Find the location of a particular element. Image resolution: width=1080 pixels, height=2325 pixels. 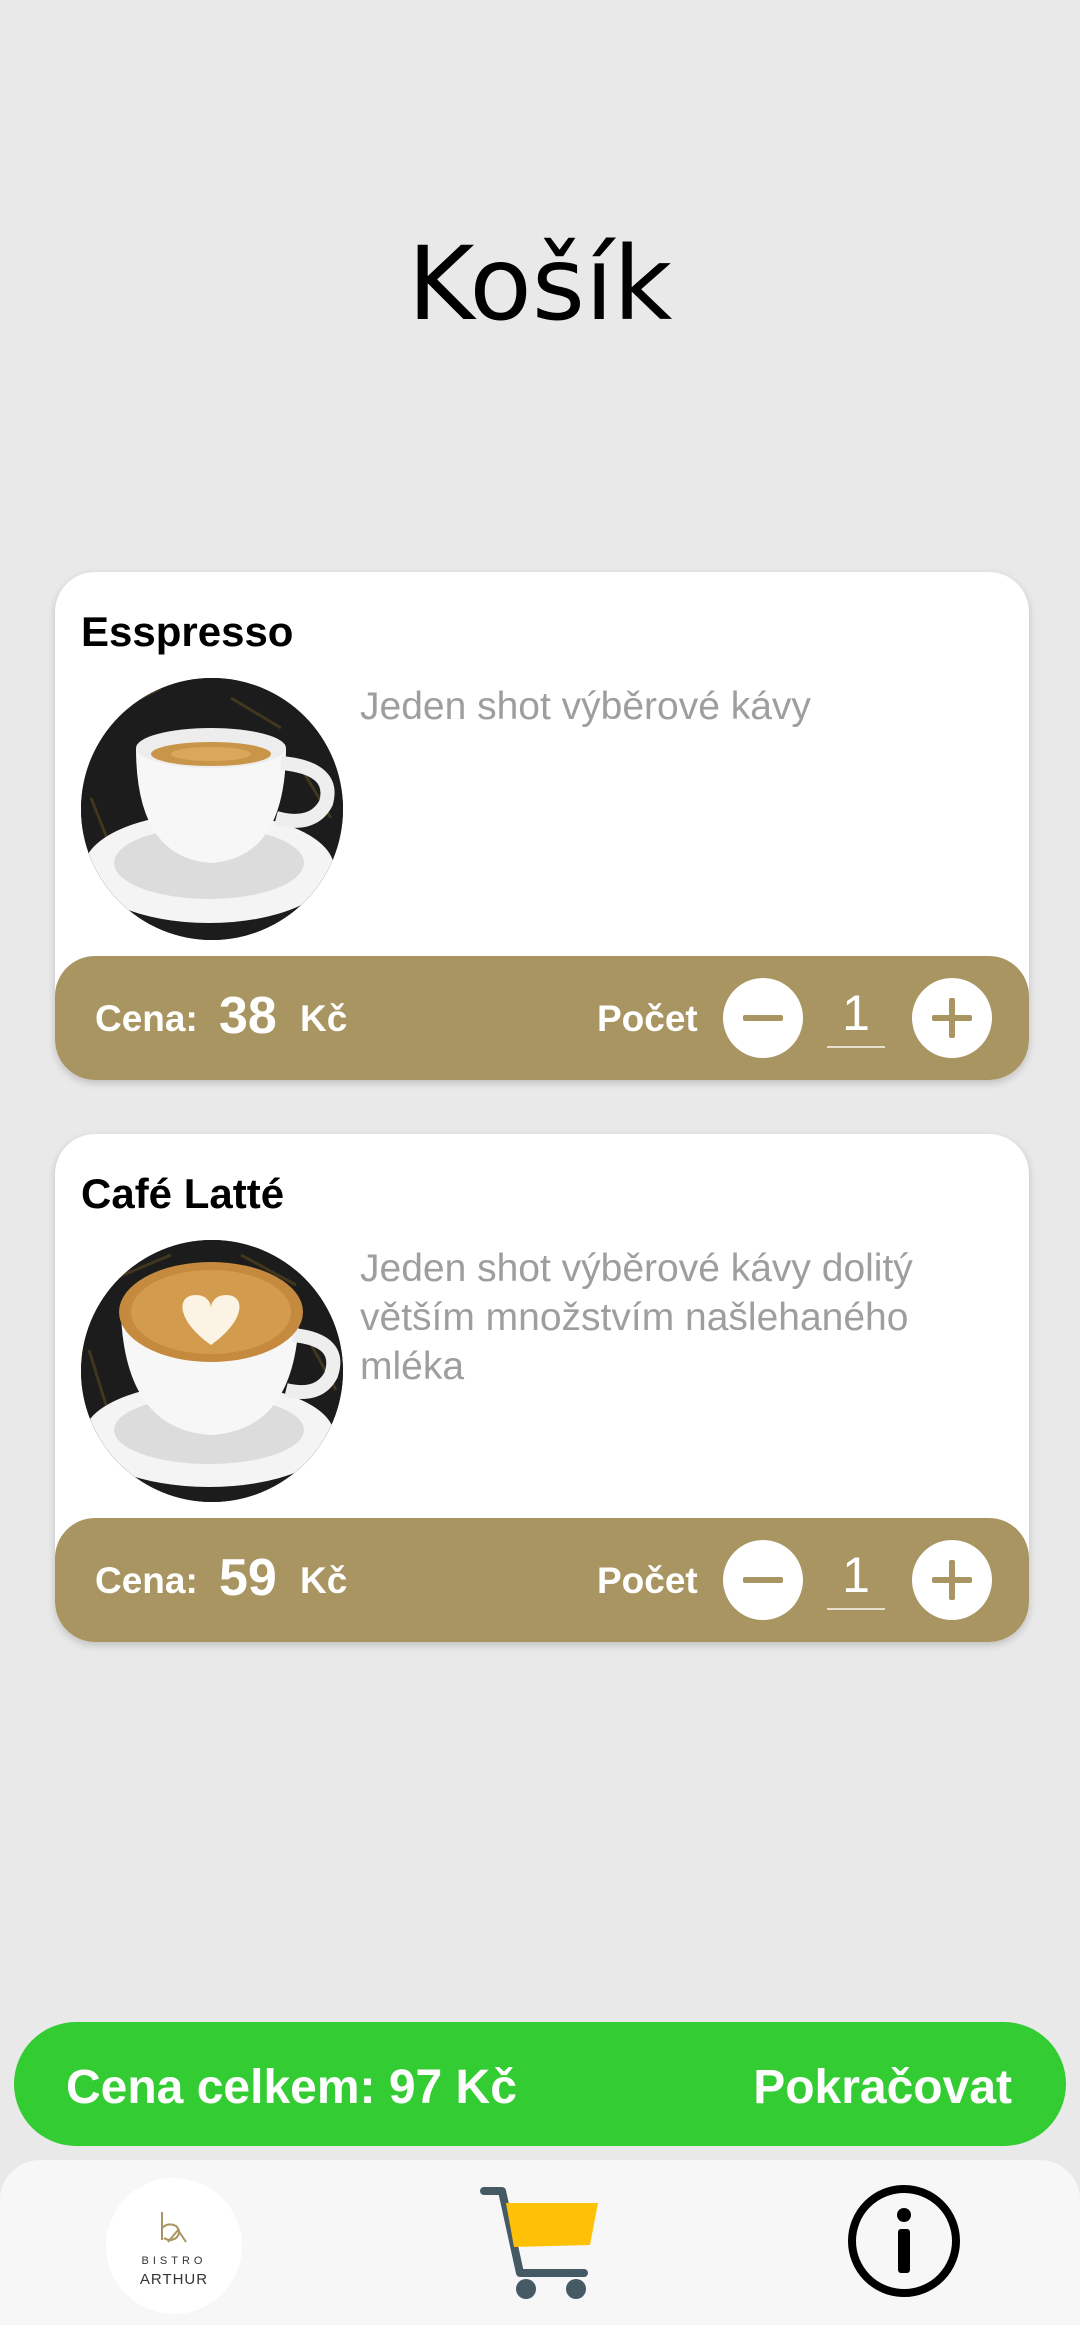

bistro-arthur-logo: BISTRO ARTHUR is located at coordinates (174, 2246).